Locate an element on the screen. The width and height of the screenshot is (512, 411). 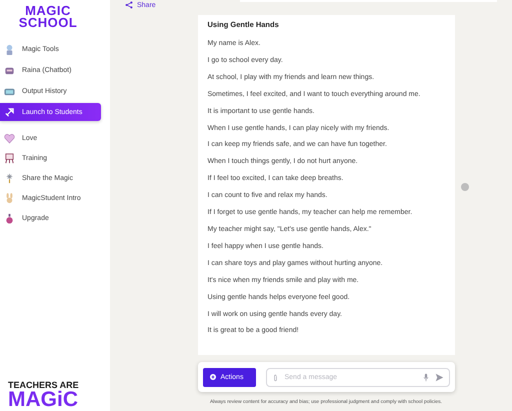
magic-school-logo: MAGIC SCHOOL is located at coordinates (48, 17).